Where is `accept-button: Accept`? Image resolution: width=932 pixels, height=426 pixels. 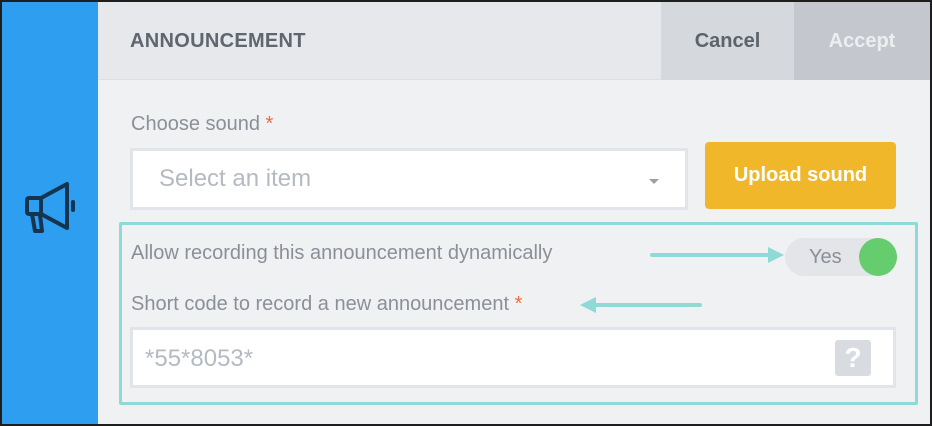 accept-button: Accept is located at coordinates (862, 41).